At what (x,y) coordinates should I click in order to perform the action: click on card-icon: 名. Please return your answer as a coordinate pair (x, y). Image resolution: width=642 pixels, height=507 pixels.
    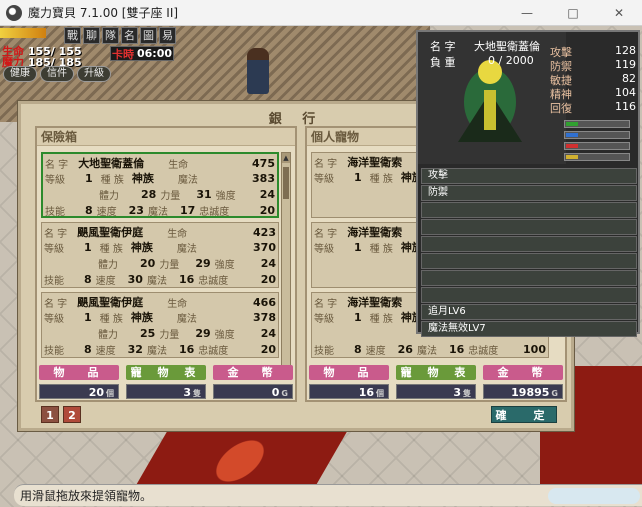
    Looking at the image, I should click on (129, 35).